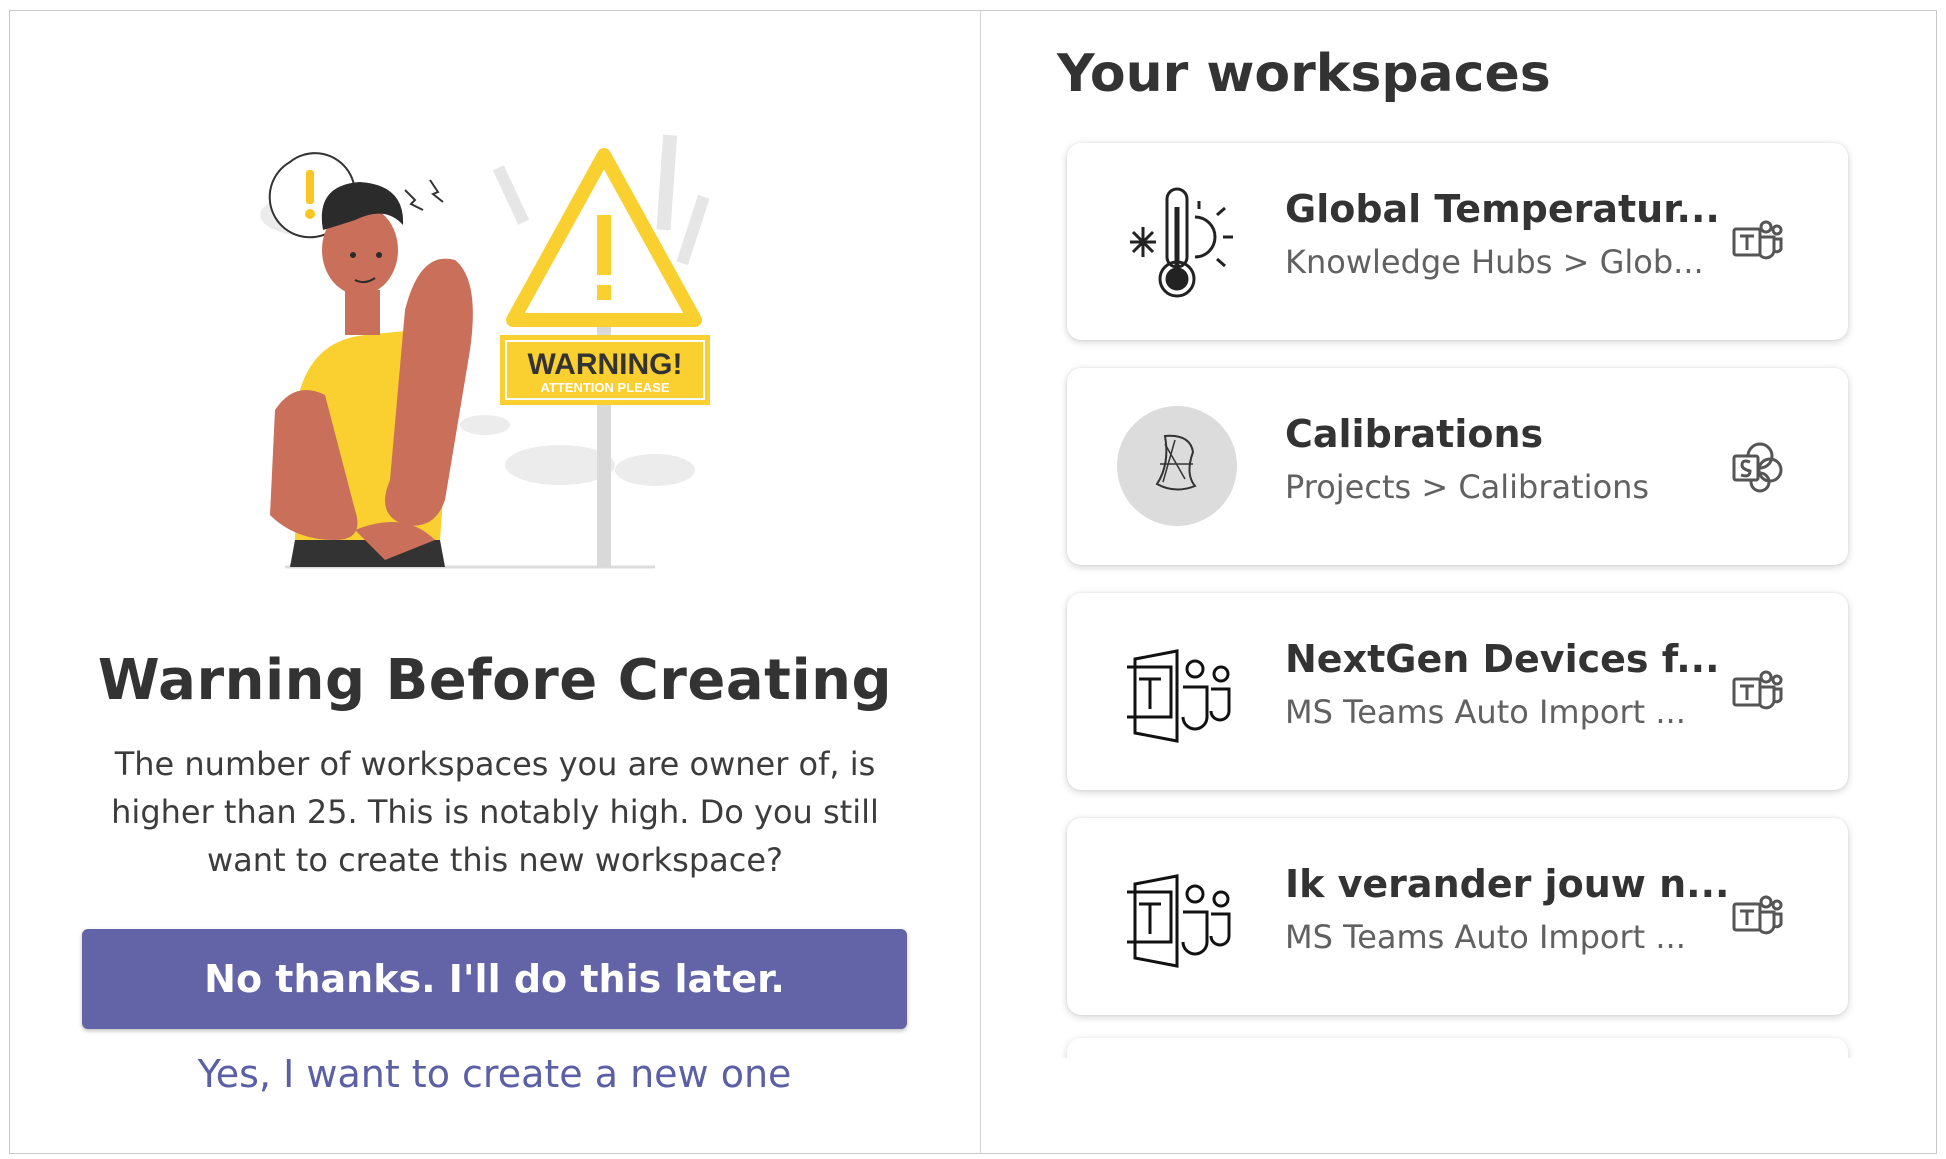 The image size is (1946, 1159). What do you see at coordinates (604, 387) in the screenshot?
I see `sign-subtext: ATTENTION PLEASE` at bounding box center [604, 387].